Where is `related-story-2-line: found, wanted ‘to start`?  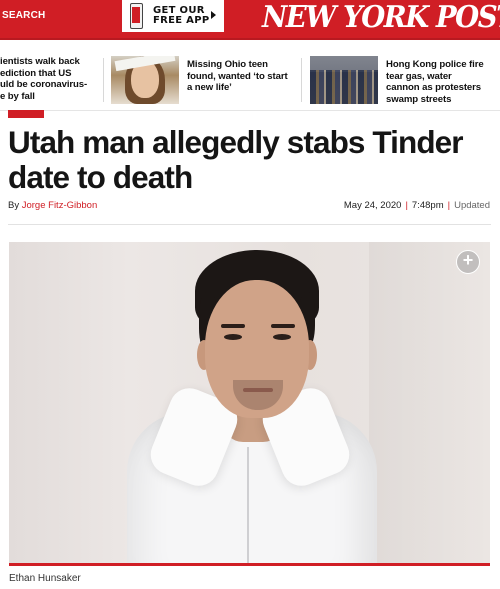 related-story-2-line: found, wanted ‘to start is located at coordinates (237, 76).